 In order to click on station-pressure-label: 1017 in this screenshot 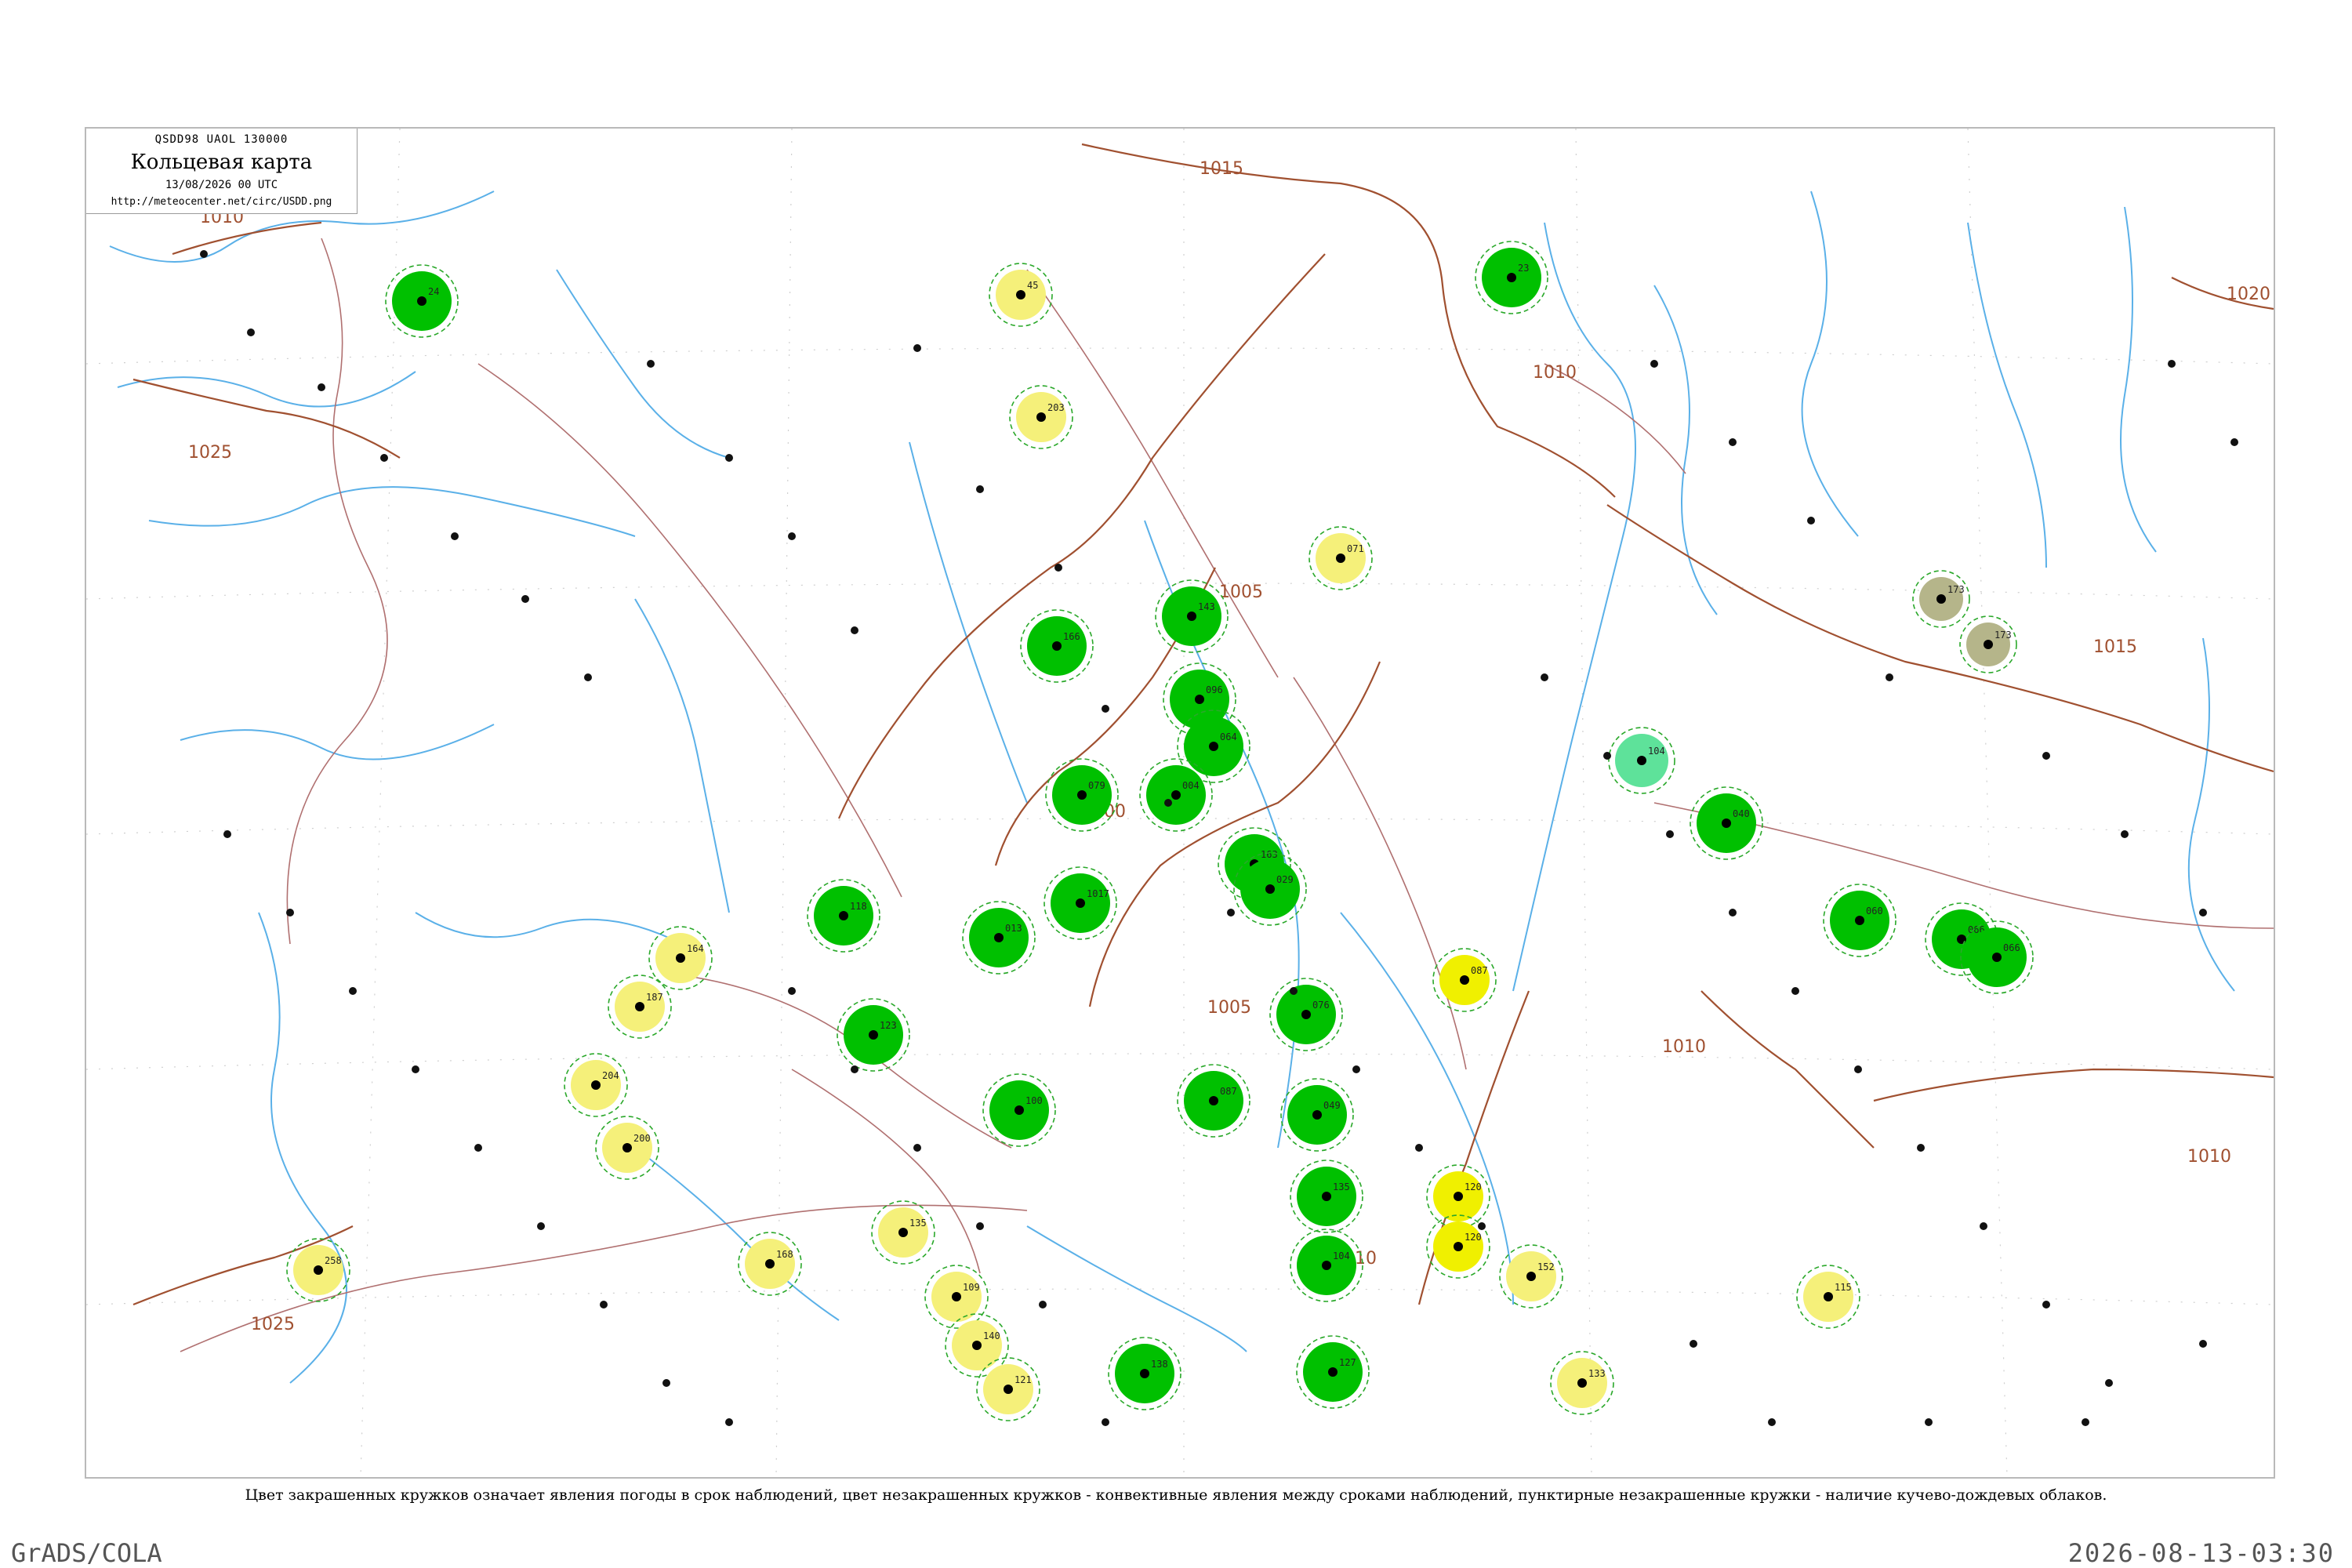, I will do `click(1098, 893)`.